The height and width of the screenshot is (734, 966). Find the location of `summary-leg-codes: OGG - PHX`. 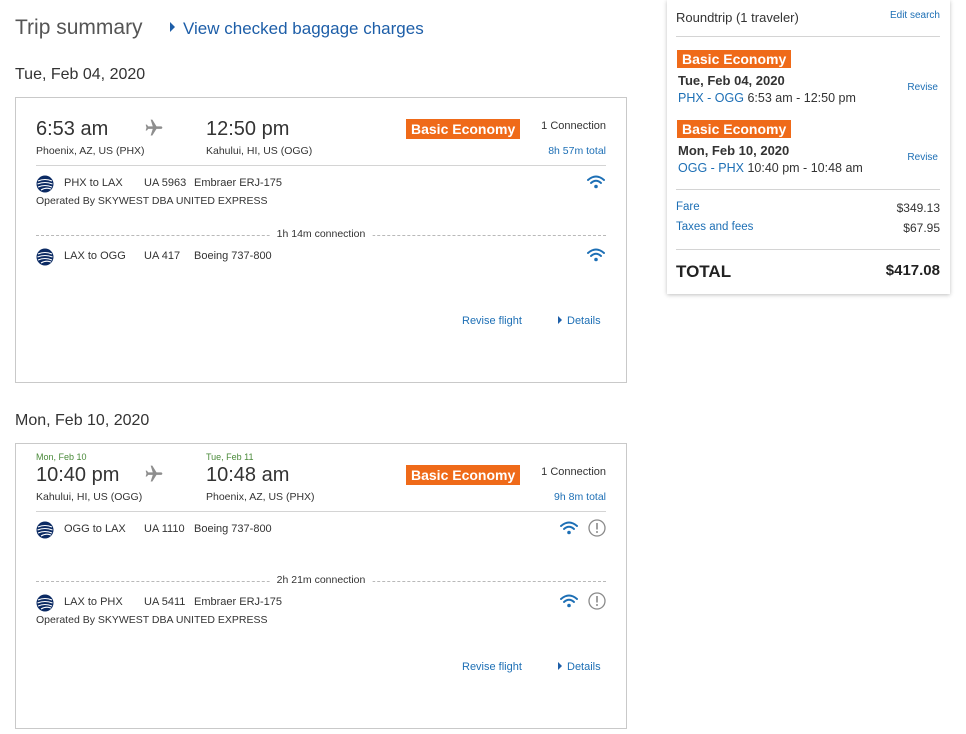

summary-leg-codes: OGG - PHX is located at coordinates (711, 168).